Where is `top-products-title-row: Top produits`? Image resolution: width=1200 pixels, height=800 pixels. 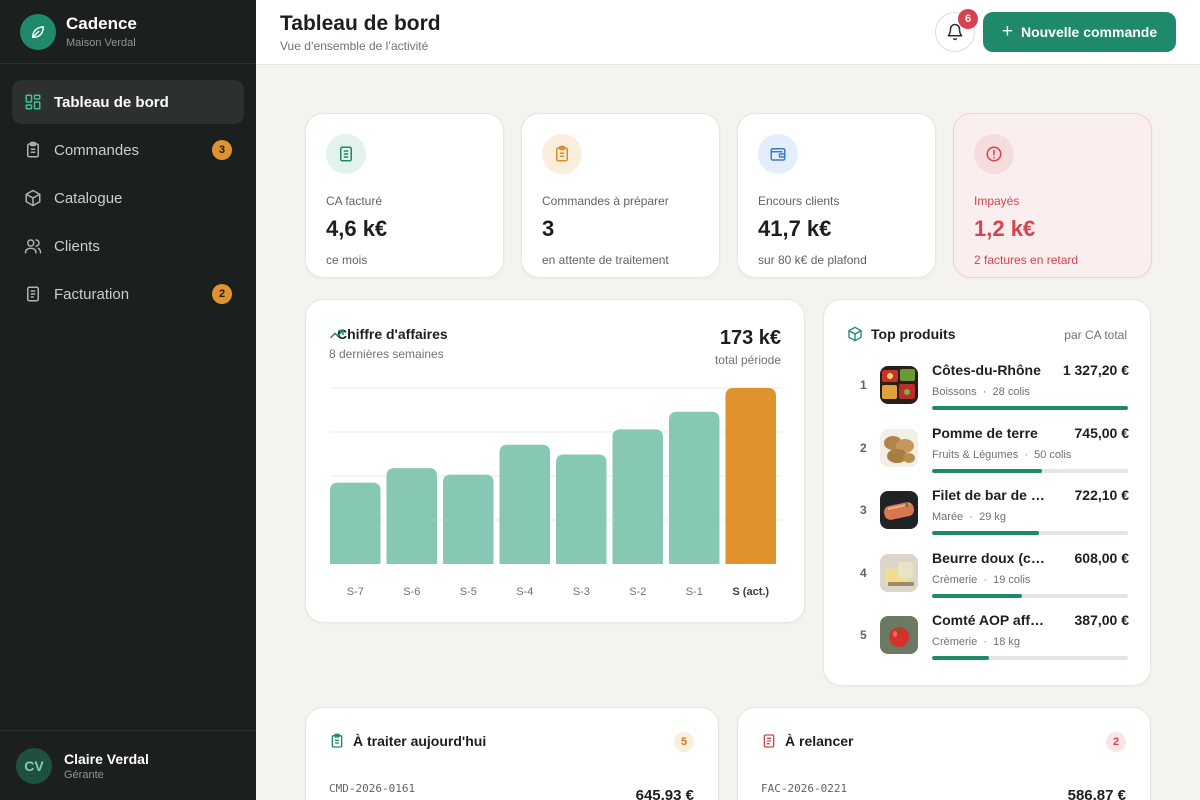 top-products-title-row: Top produits is located at coordinates (901, 334).